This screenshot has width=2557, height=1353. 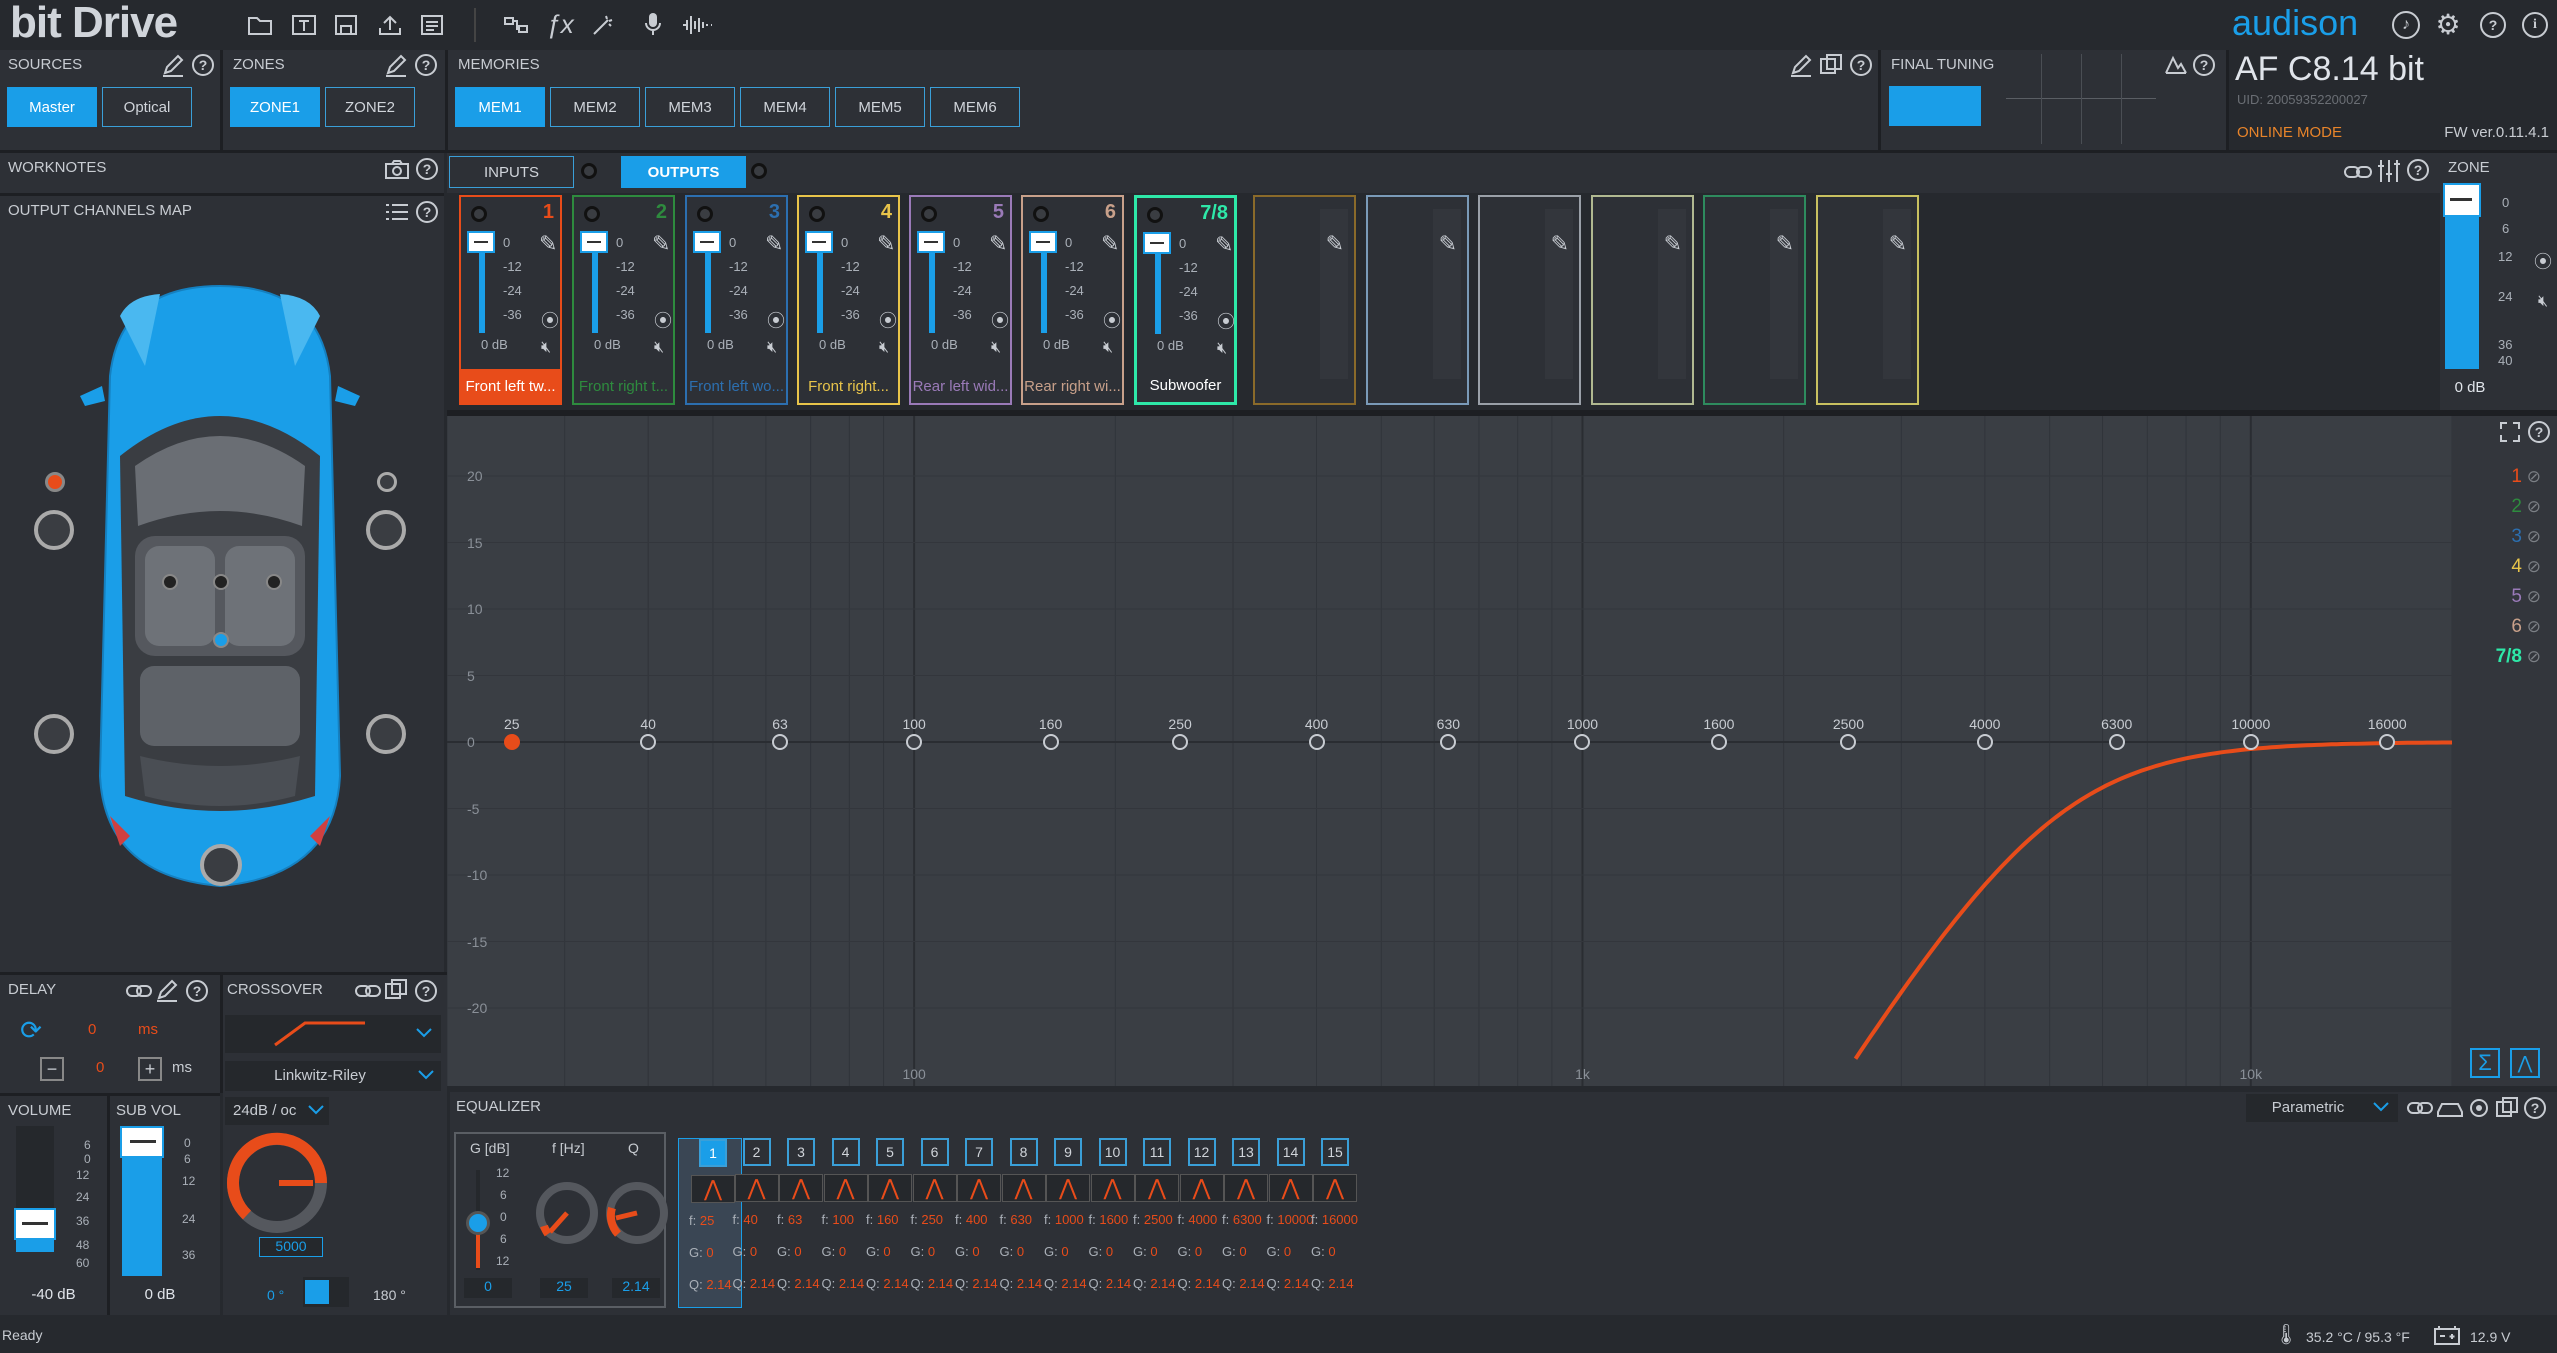 I want to click on inputs-tab: INPUTS, so click(x=511, y=172).